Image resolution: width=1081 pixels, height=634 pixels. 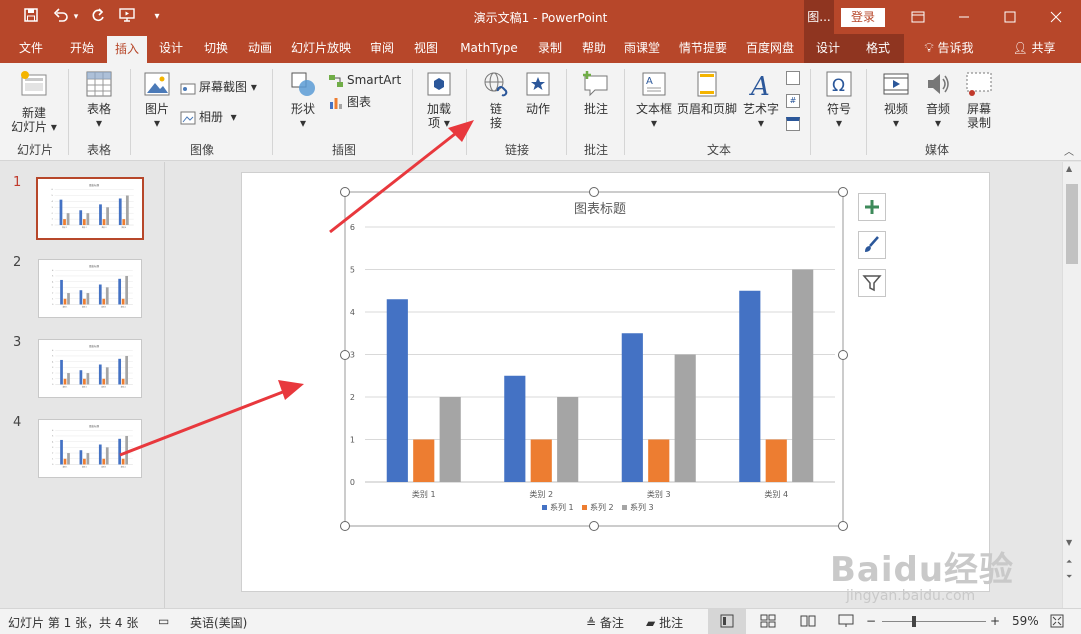 What do you see at coordinates (303, 99) in the screenshot?
I see `shapes-button: 形状 ▾` at bounding box center [303, 99].